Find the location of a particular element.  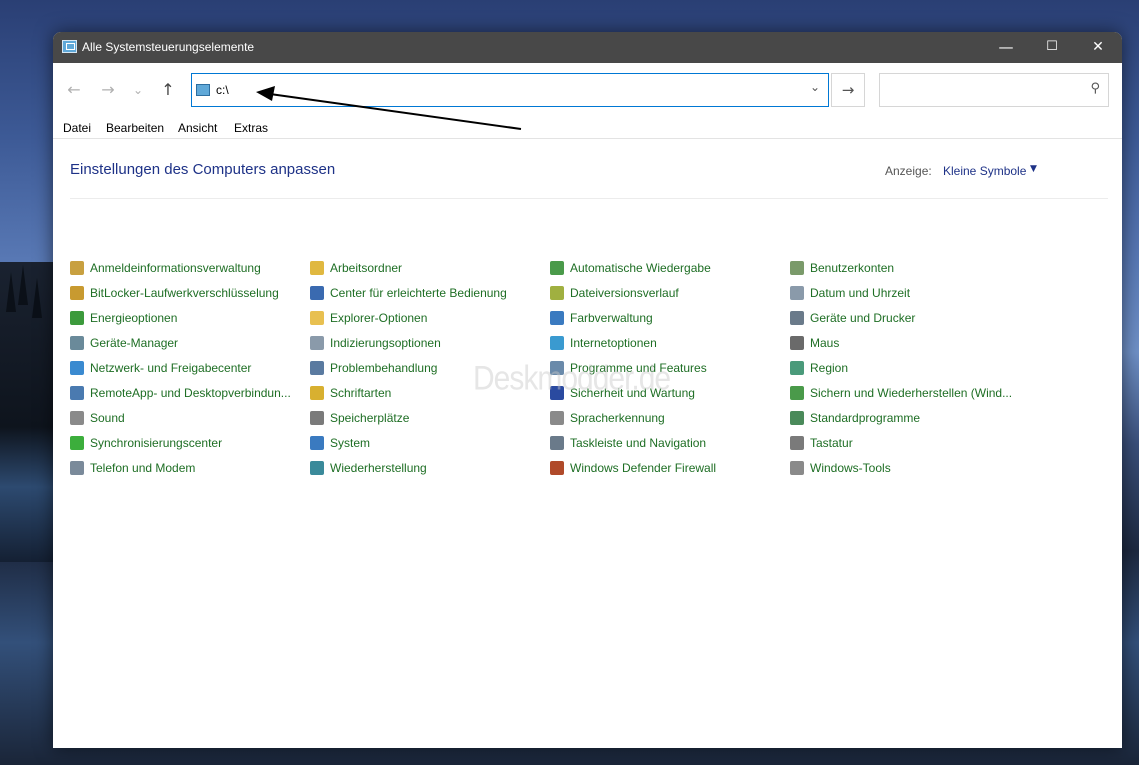

annotation-arrow-line is located at coordinates (395, 111).